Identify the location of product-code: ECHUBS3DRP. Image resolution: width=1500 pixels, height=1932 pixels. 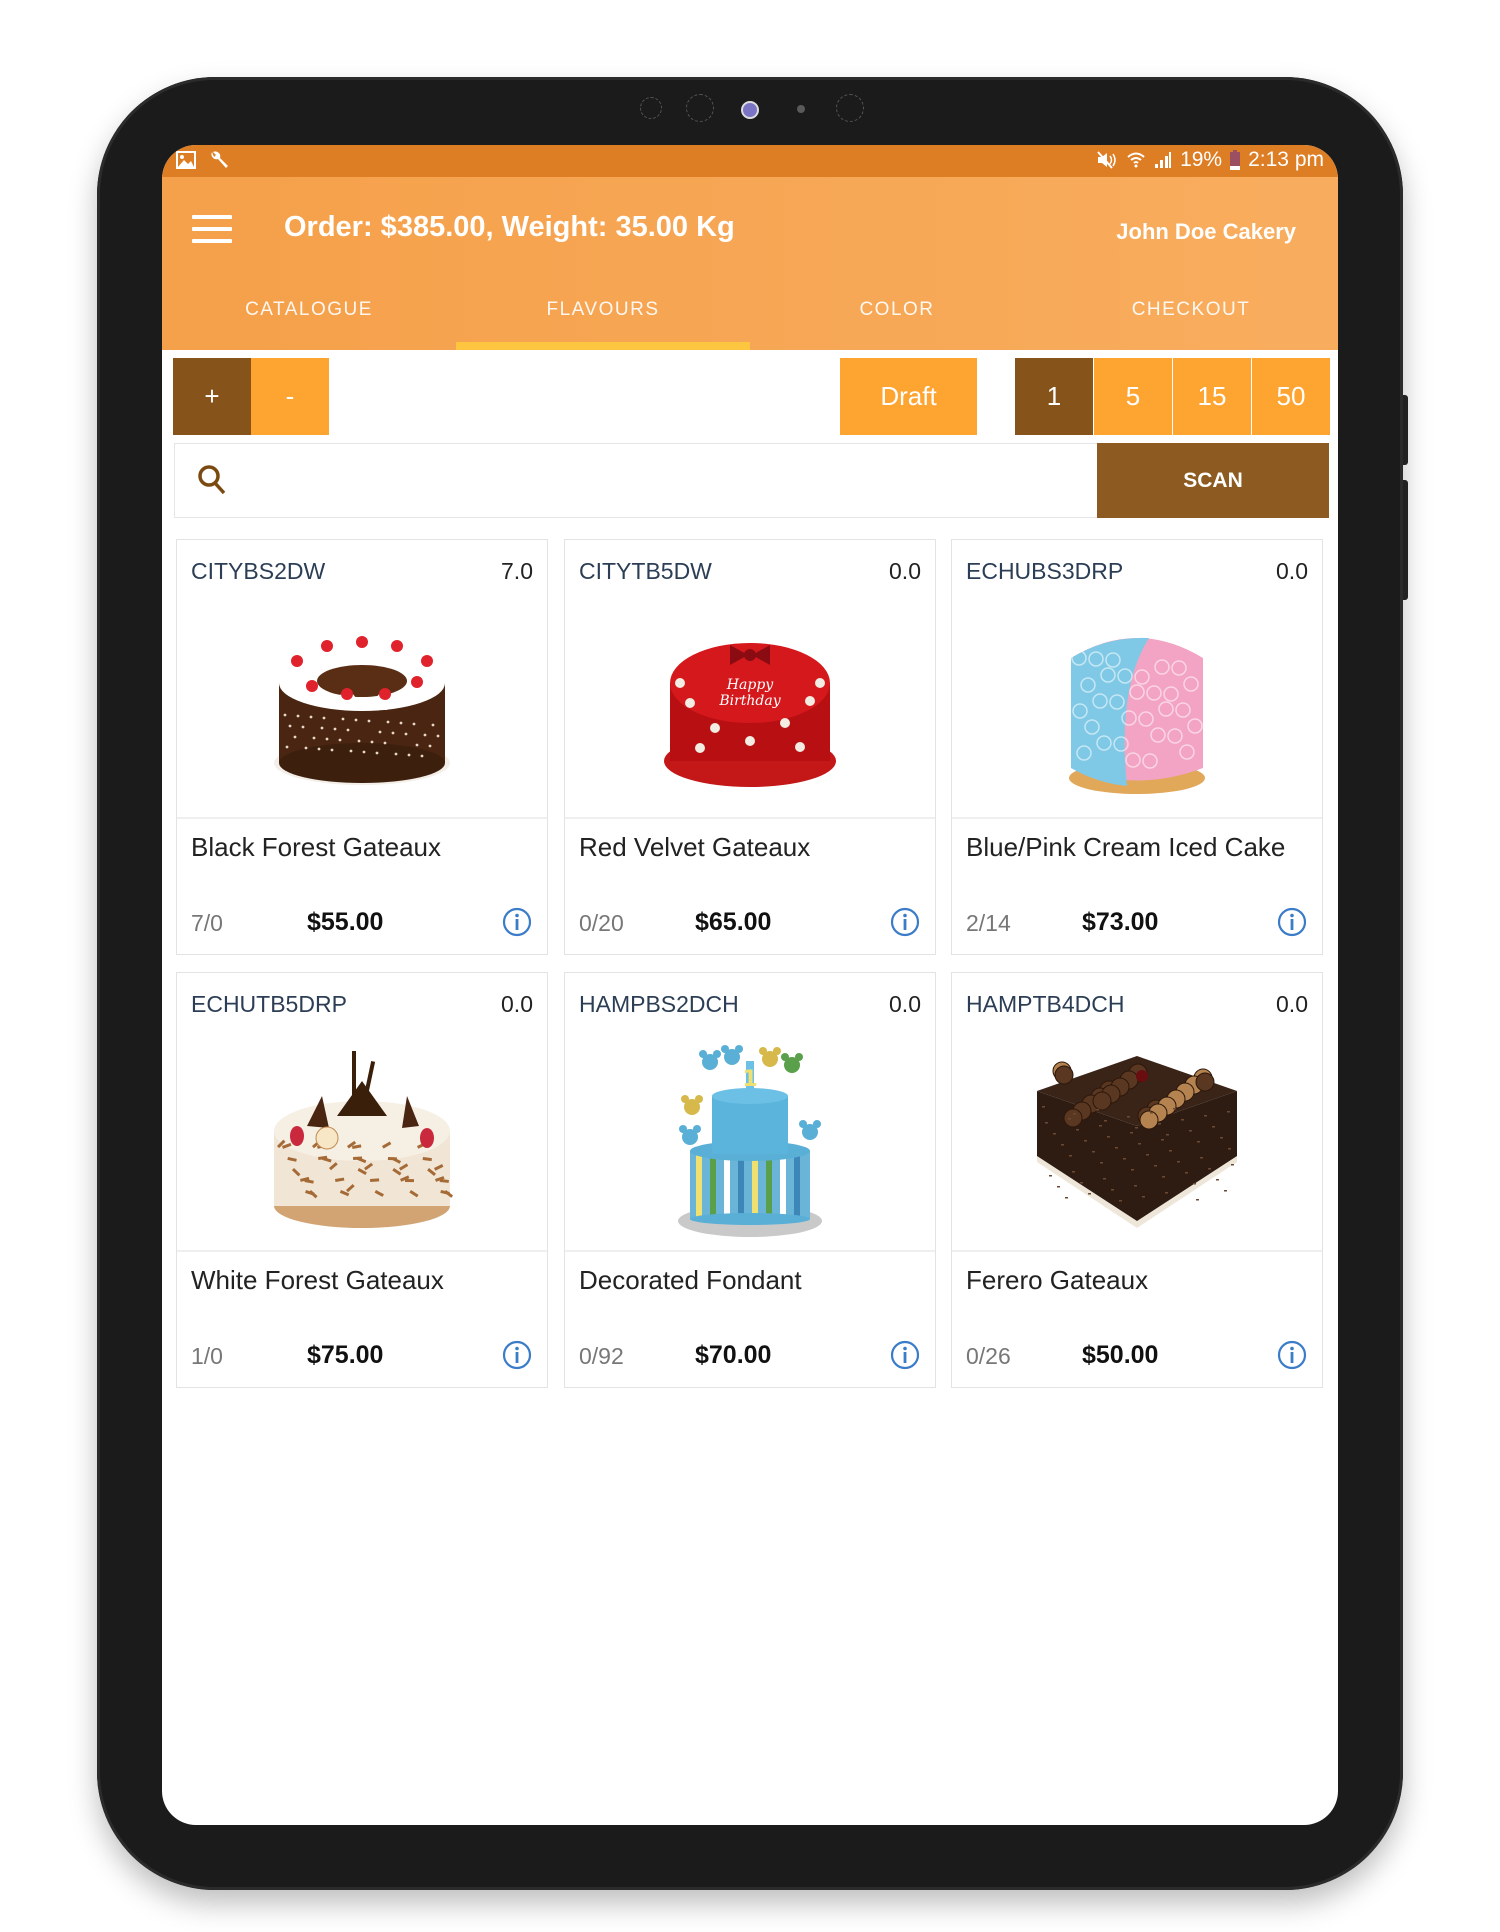
(1045, 571).